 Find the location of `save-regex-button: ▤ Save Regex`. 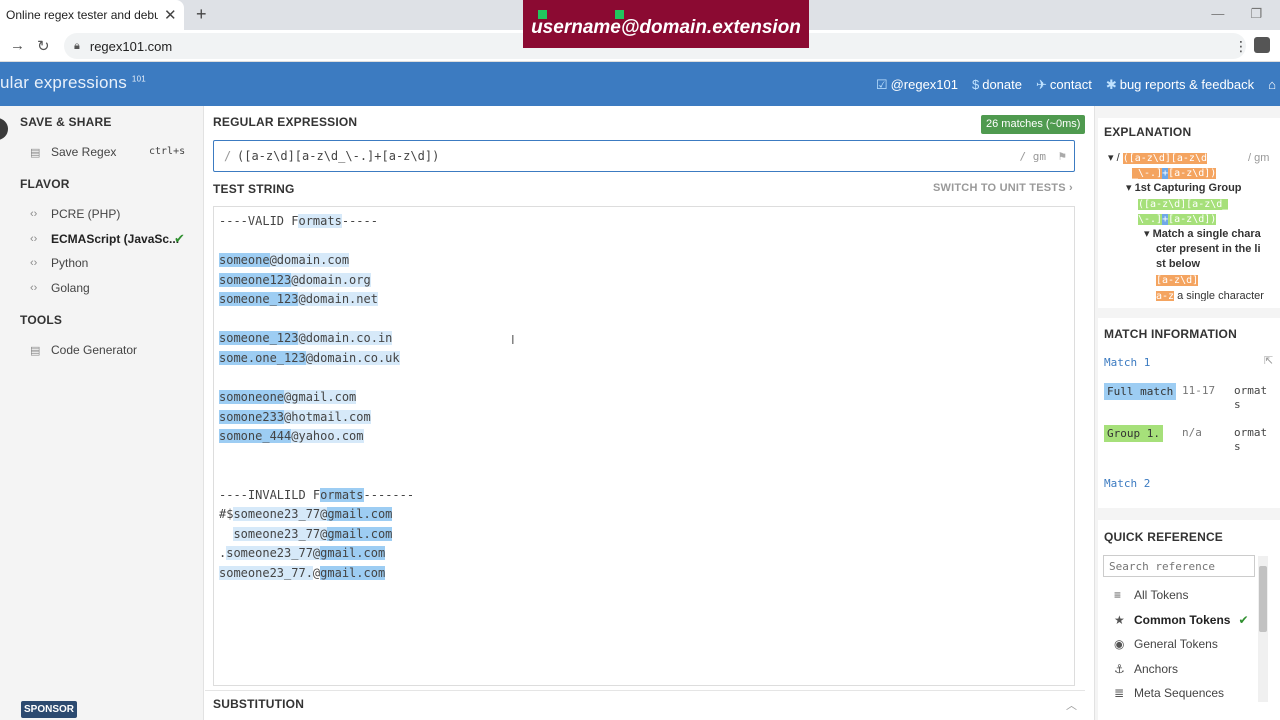

save-regex-button: ▤ Save Regex is located at coordinates (73, 152).